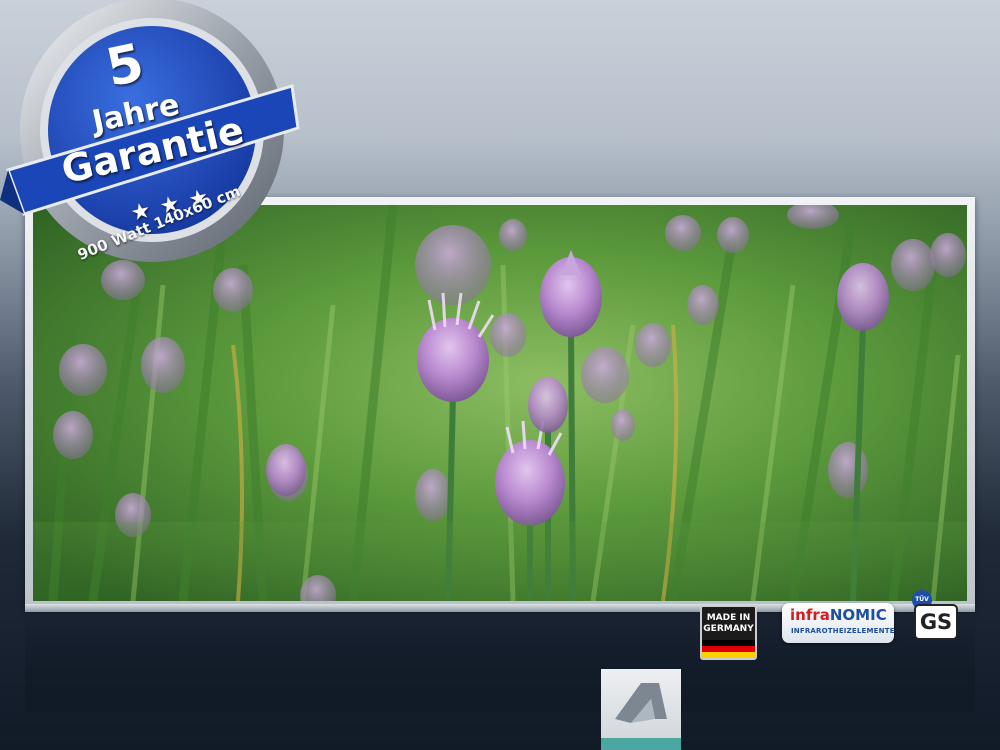 The height and width of the screenshot is (750, 1000). I want to click on infranomic-brand: infraNOMIC, so click(838, 615).